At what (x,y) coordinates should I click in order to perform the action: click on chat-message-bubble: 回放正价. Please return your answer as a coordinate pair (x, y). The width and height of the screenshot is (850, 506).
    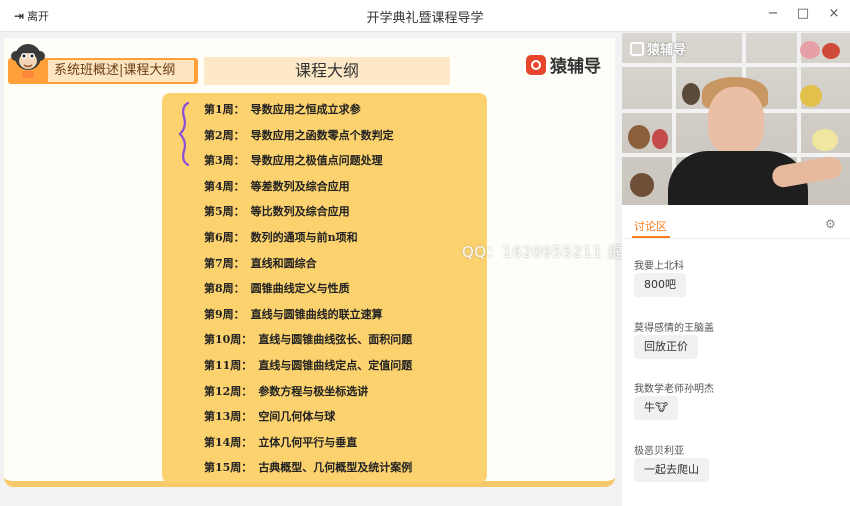
    Looking at the image, I should click on (666, 346).